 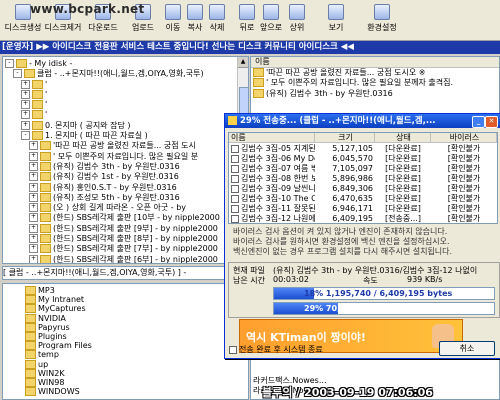 What do you see at coordinates (344, 209) in the screenshot?
I see `transfer-row-size: 6,946,171` at bounding box center [344, 209].